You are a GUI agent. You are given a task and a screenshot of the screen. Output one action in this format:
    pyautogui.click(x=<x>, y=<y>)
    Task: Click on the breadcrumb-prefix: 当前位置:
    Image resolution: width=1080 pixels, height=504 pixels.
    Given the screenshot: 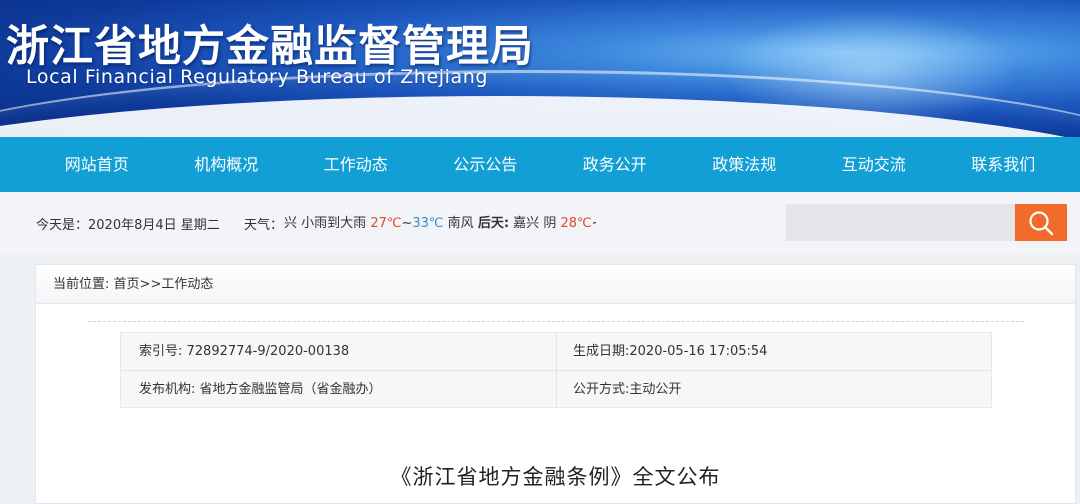 What is the action you would take?
    pyautogui.click(x=81, y=284)
    